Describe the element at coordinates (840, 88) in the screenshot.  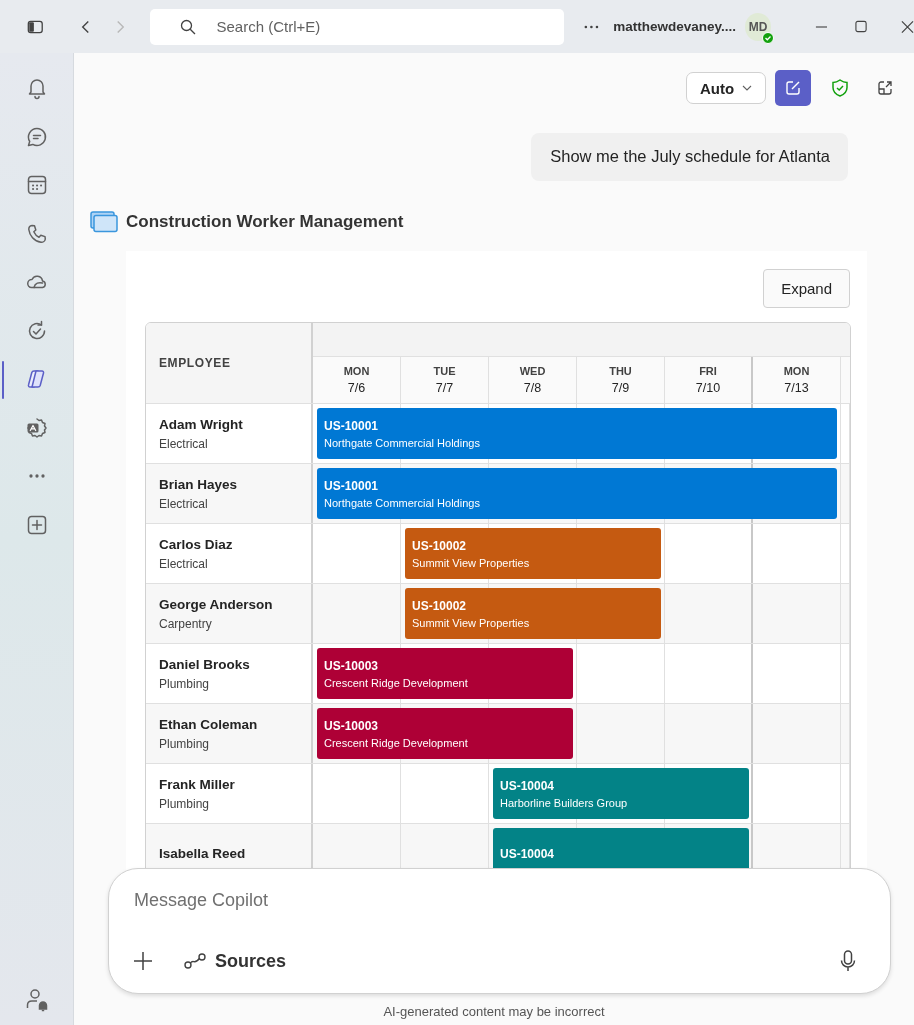
I see `shield-check-icon` at that location.